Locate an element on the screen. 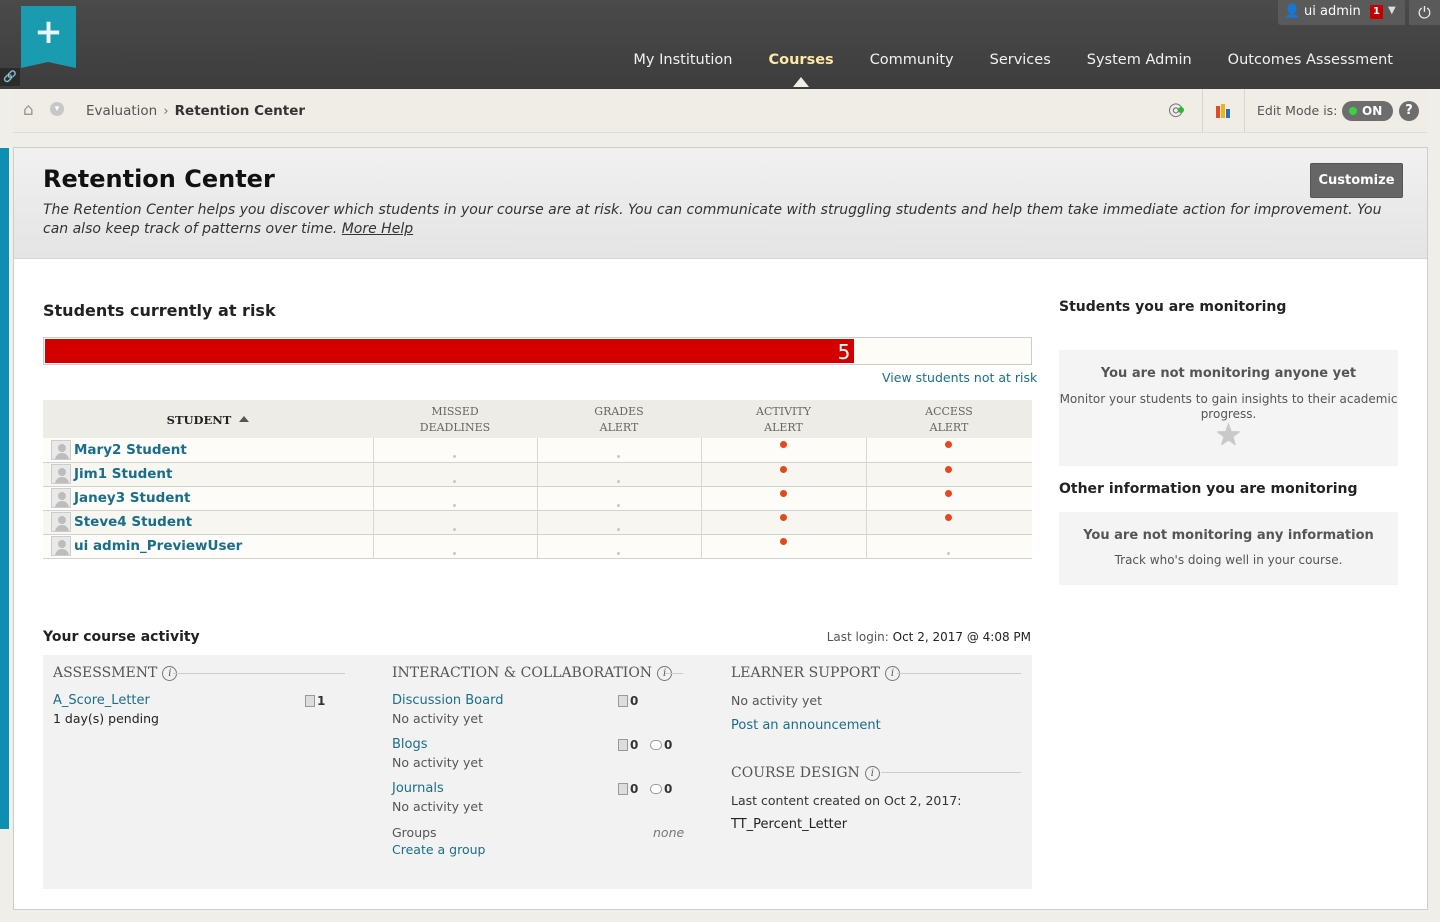  student-name-link: ui admin_PreviewUser is located at coordinates (158, 546).